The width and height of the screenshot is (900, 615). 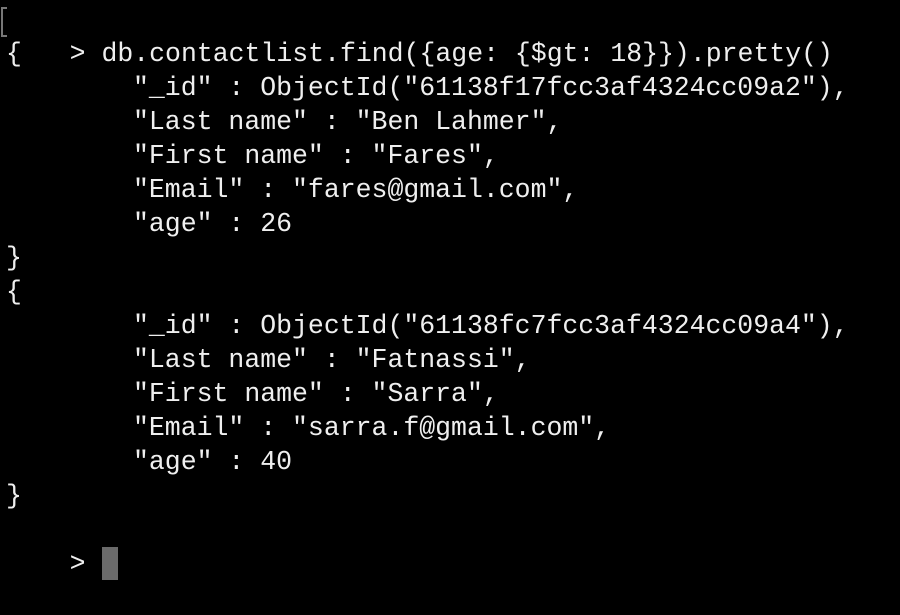 What do you see at coordinates (213, 224) in the screenshot?
I see `doc-field: "age" : 26` at bounding box center [213, 224].